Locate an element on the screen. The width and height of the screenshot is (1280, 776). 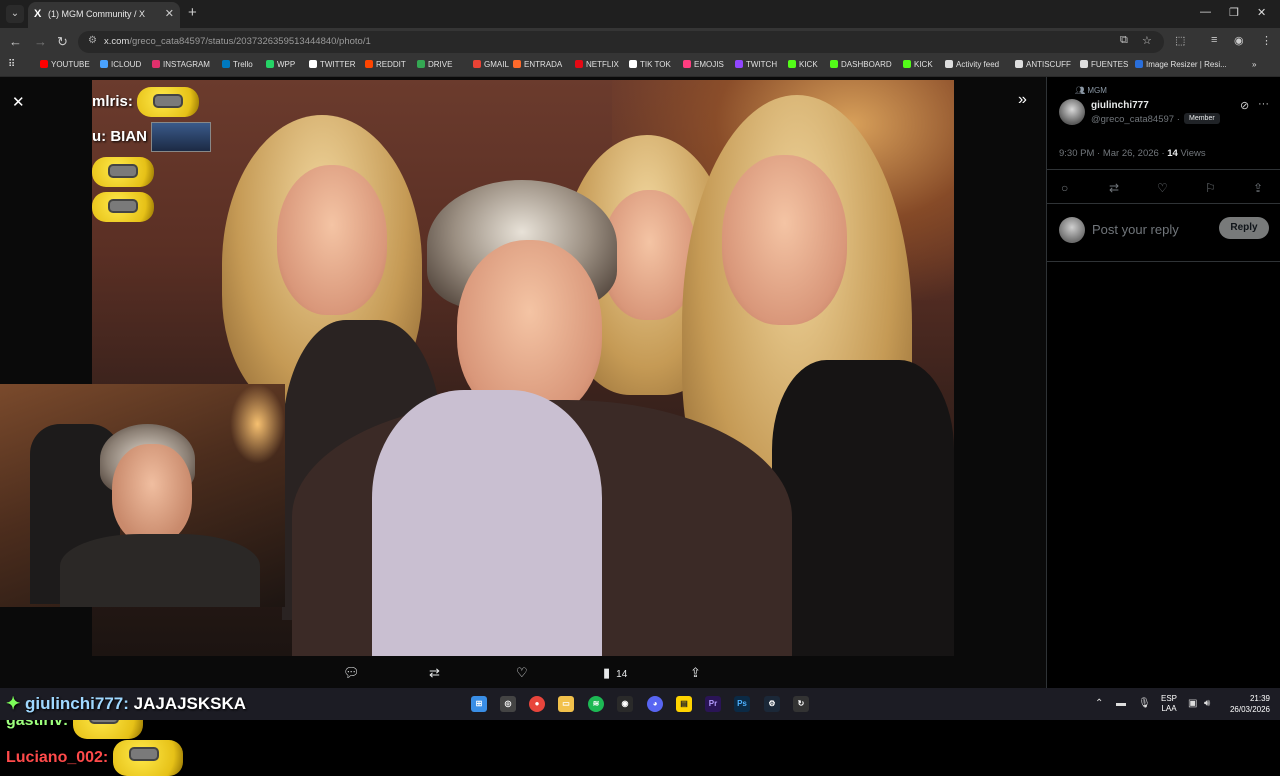
stream-chat-user: Luciano_002: is located at coordinates (57, 758).